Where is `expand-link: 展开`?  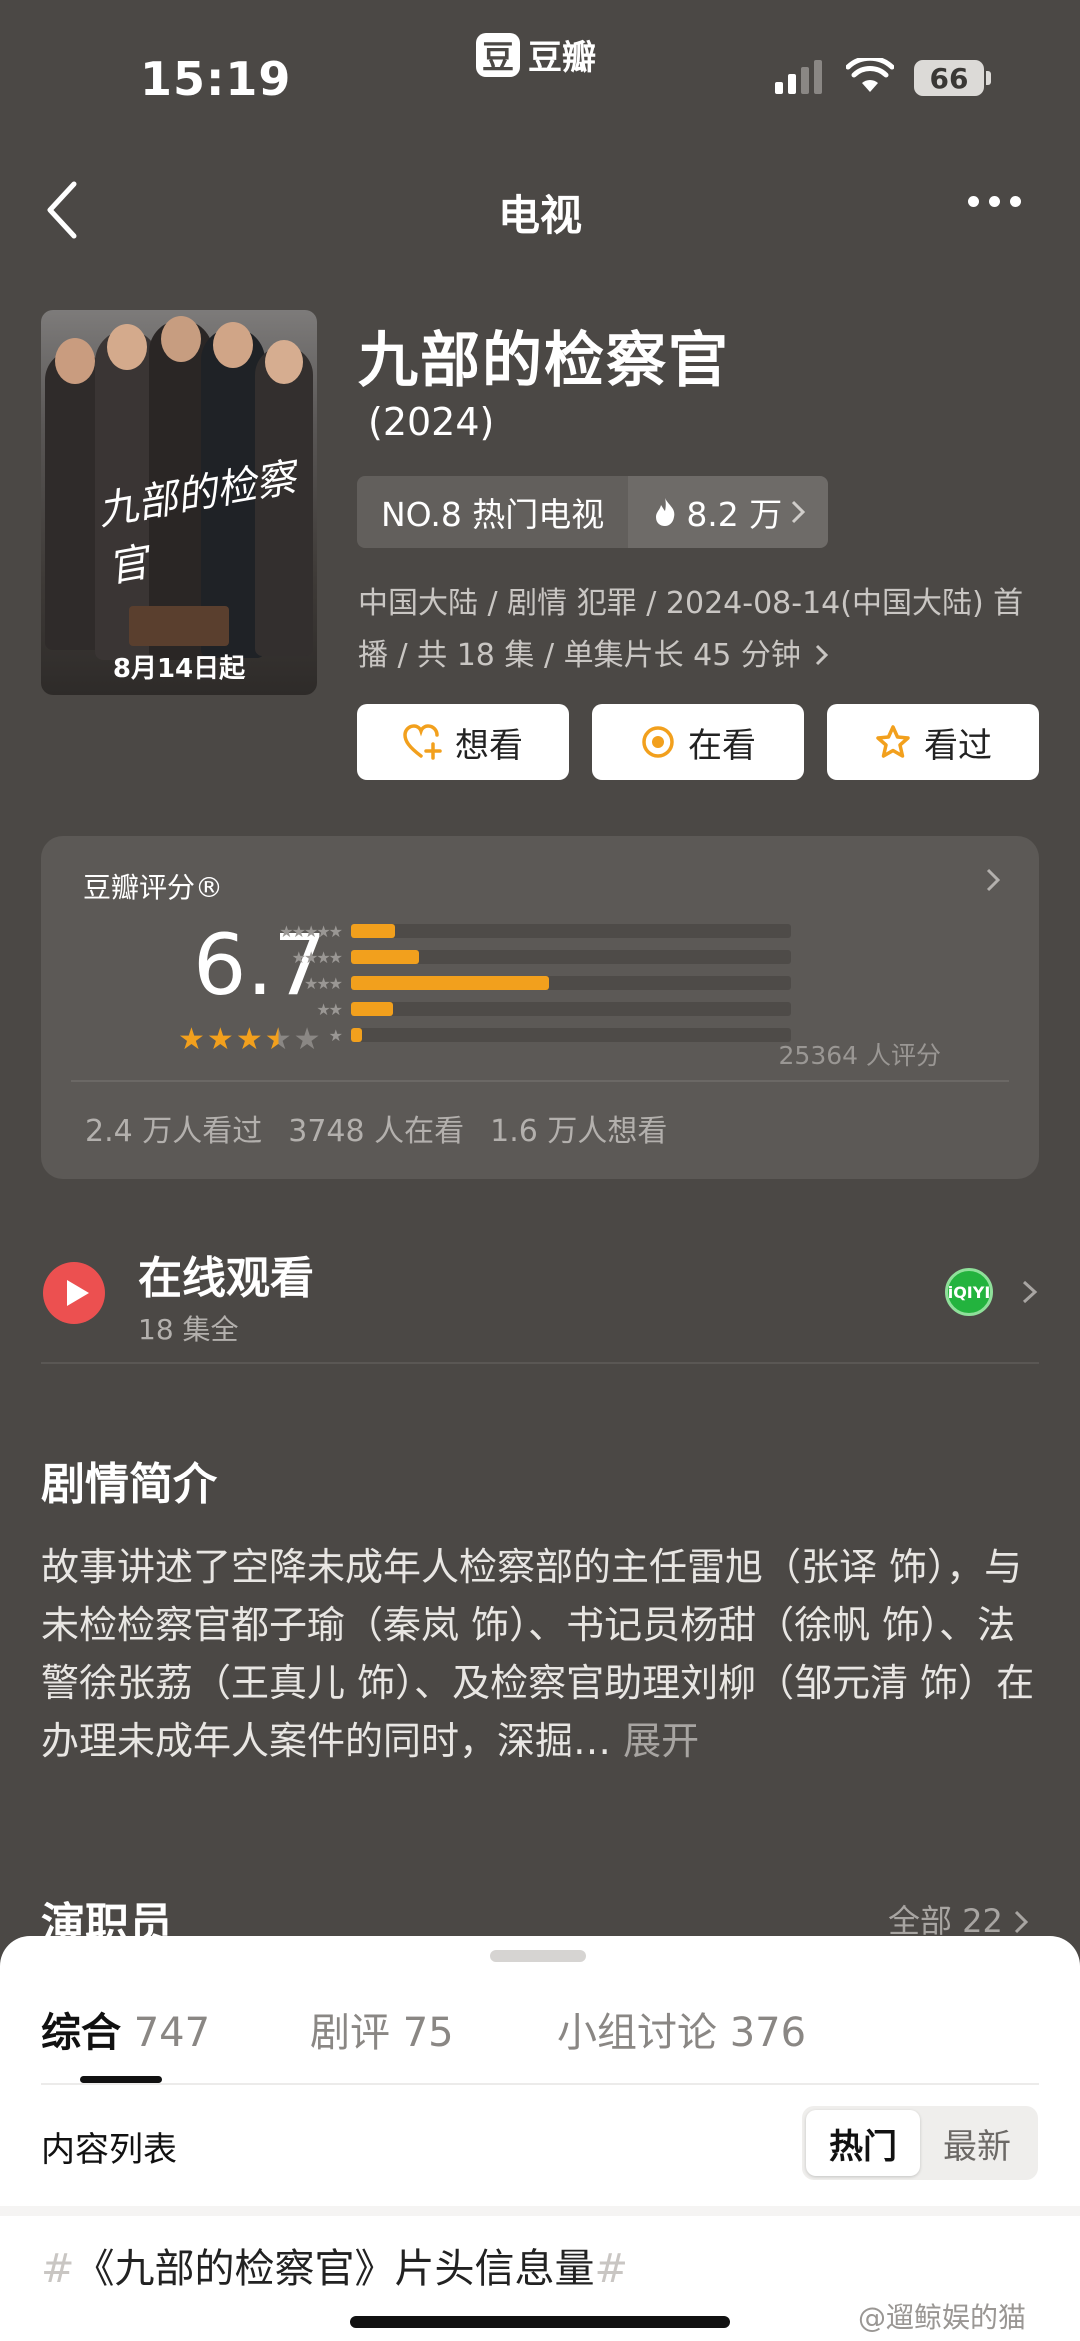 expand-link: 展开 is located at coordinates (661, 1741).